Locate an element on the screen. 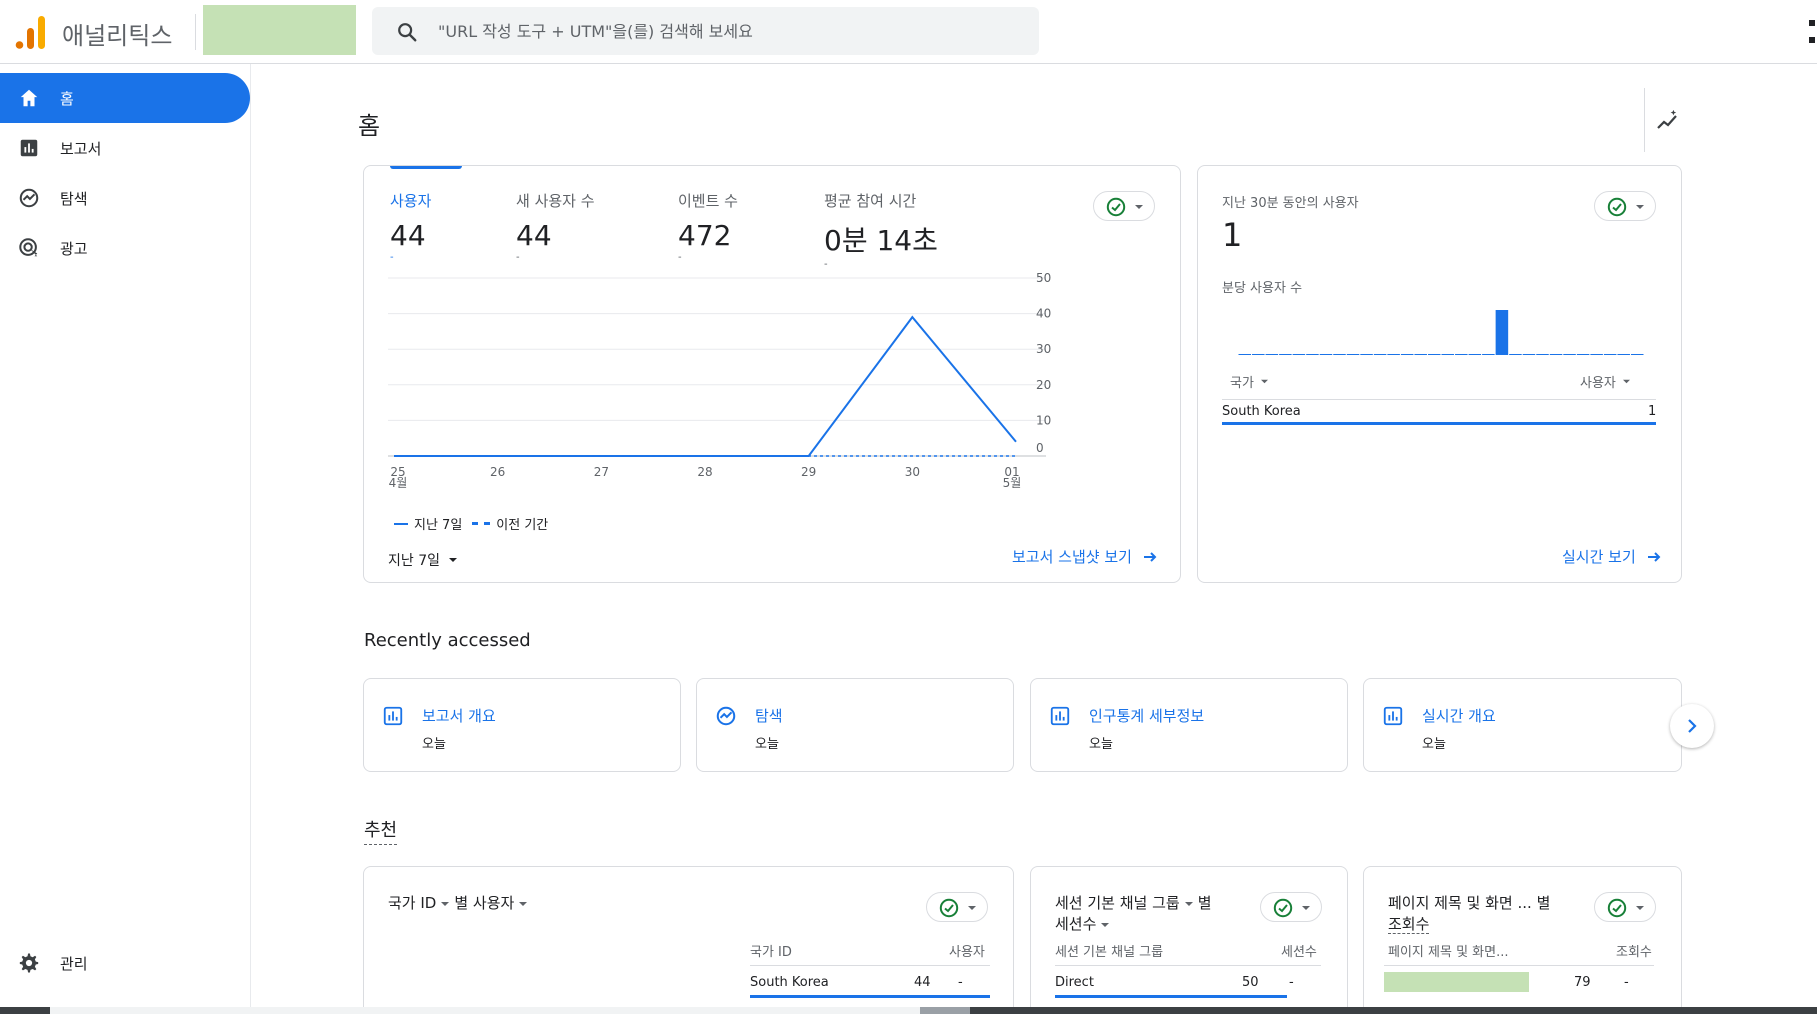 Image resolution: width=1817 pixels, height=1014 pixels. row-dimension: South Korea is located at coordinates (789, 982).